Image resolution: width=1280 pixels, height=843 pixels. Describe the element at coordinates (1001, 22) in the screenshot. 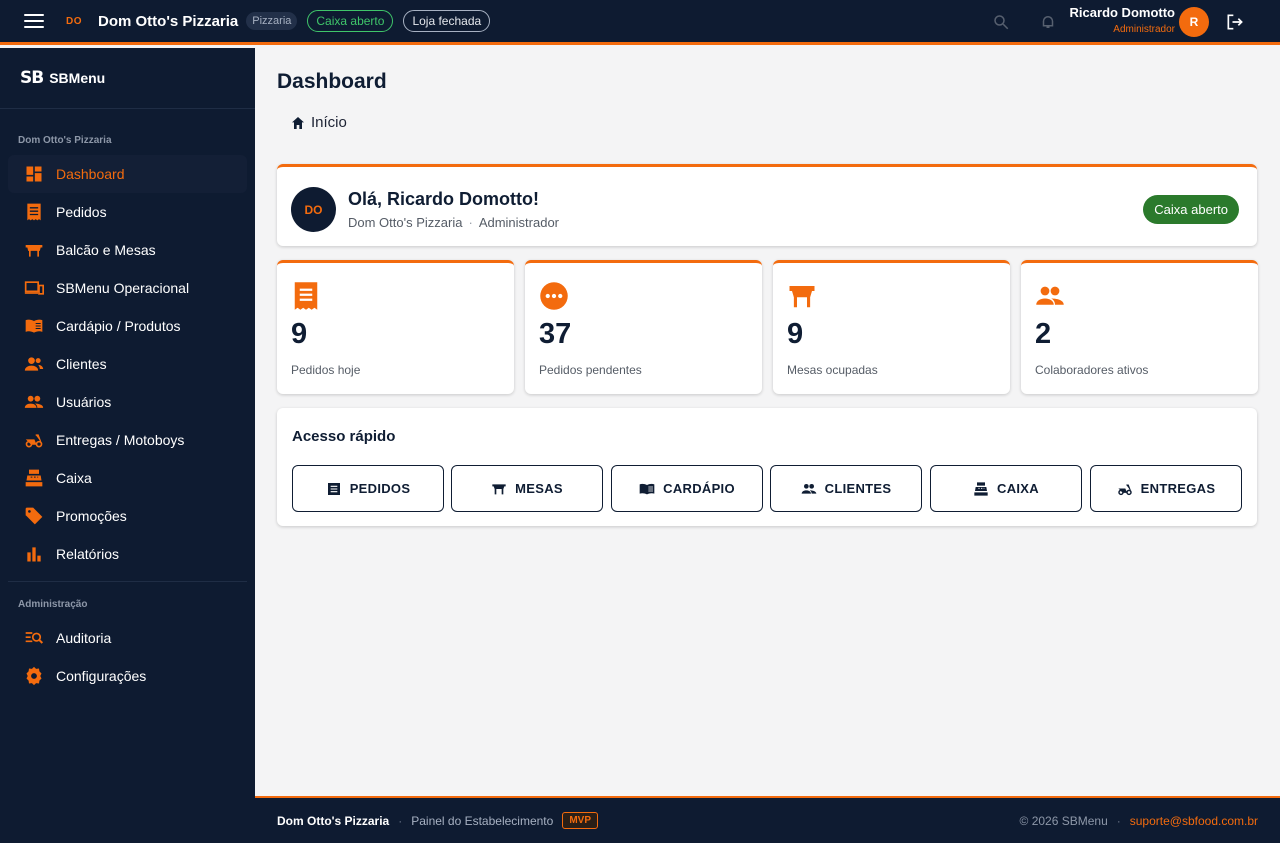

I see `search-icon` at that location.